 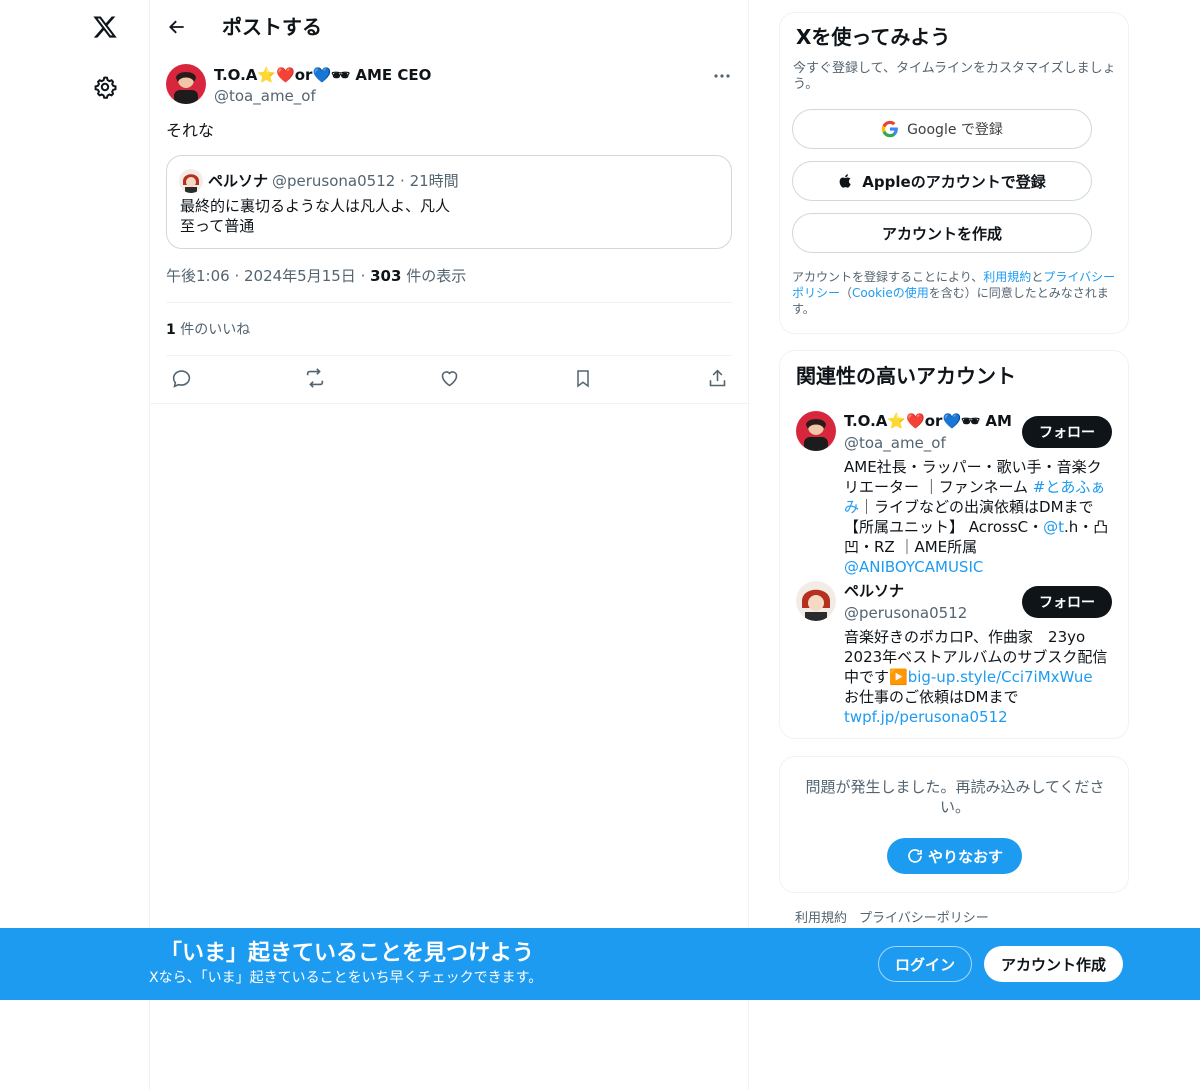 What do you see at coordinates (272, 27) in the screenshot?
I see `page-title: ポストする` at bounding box center [272, 27].